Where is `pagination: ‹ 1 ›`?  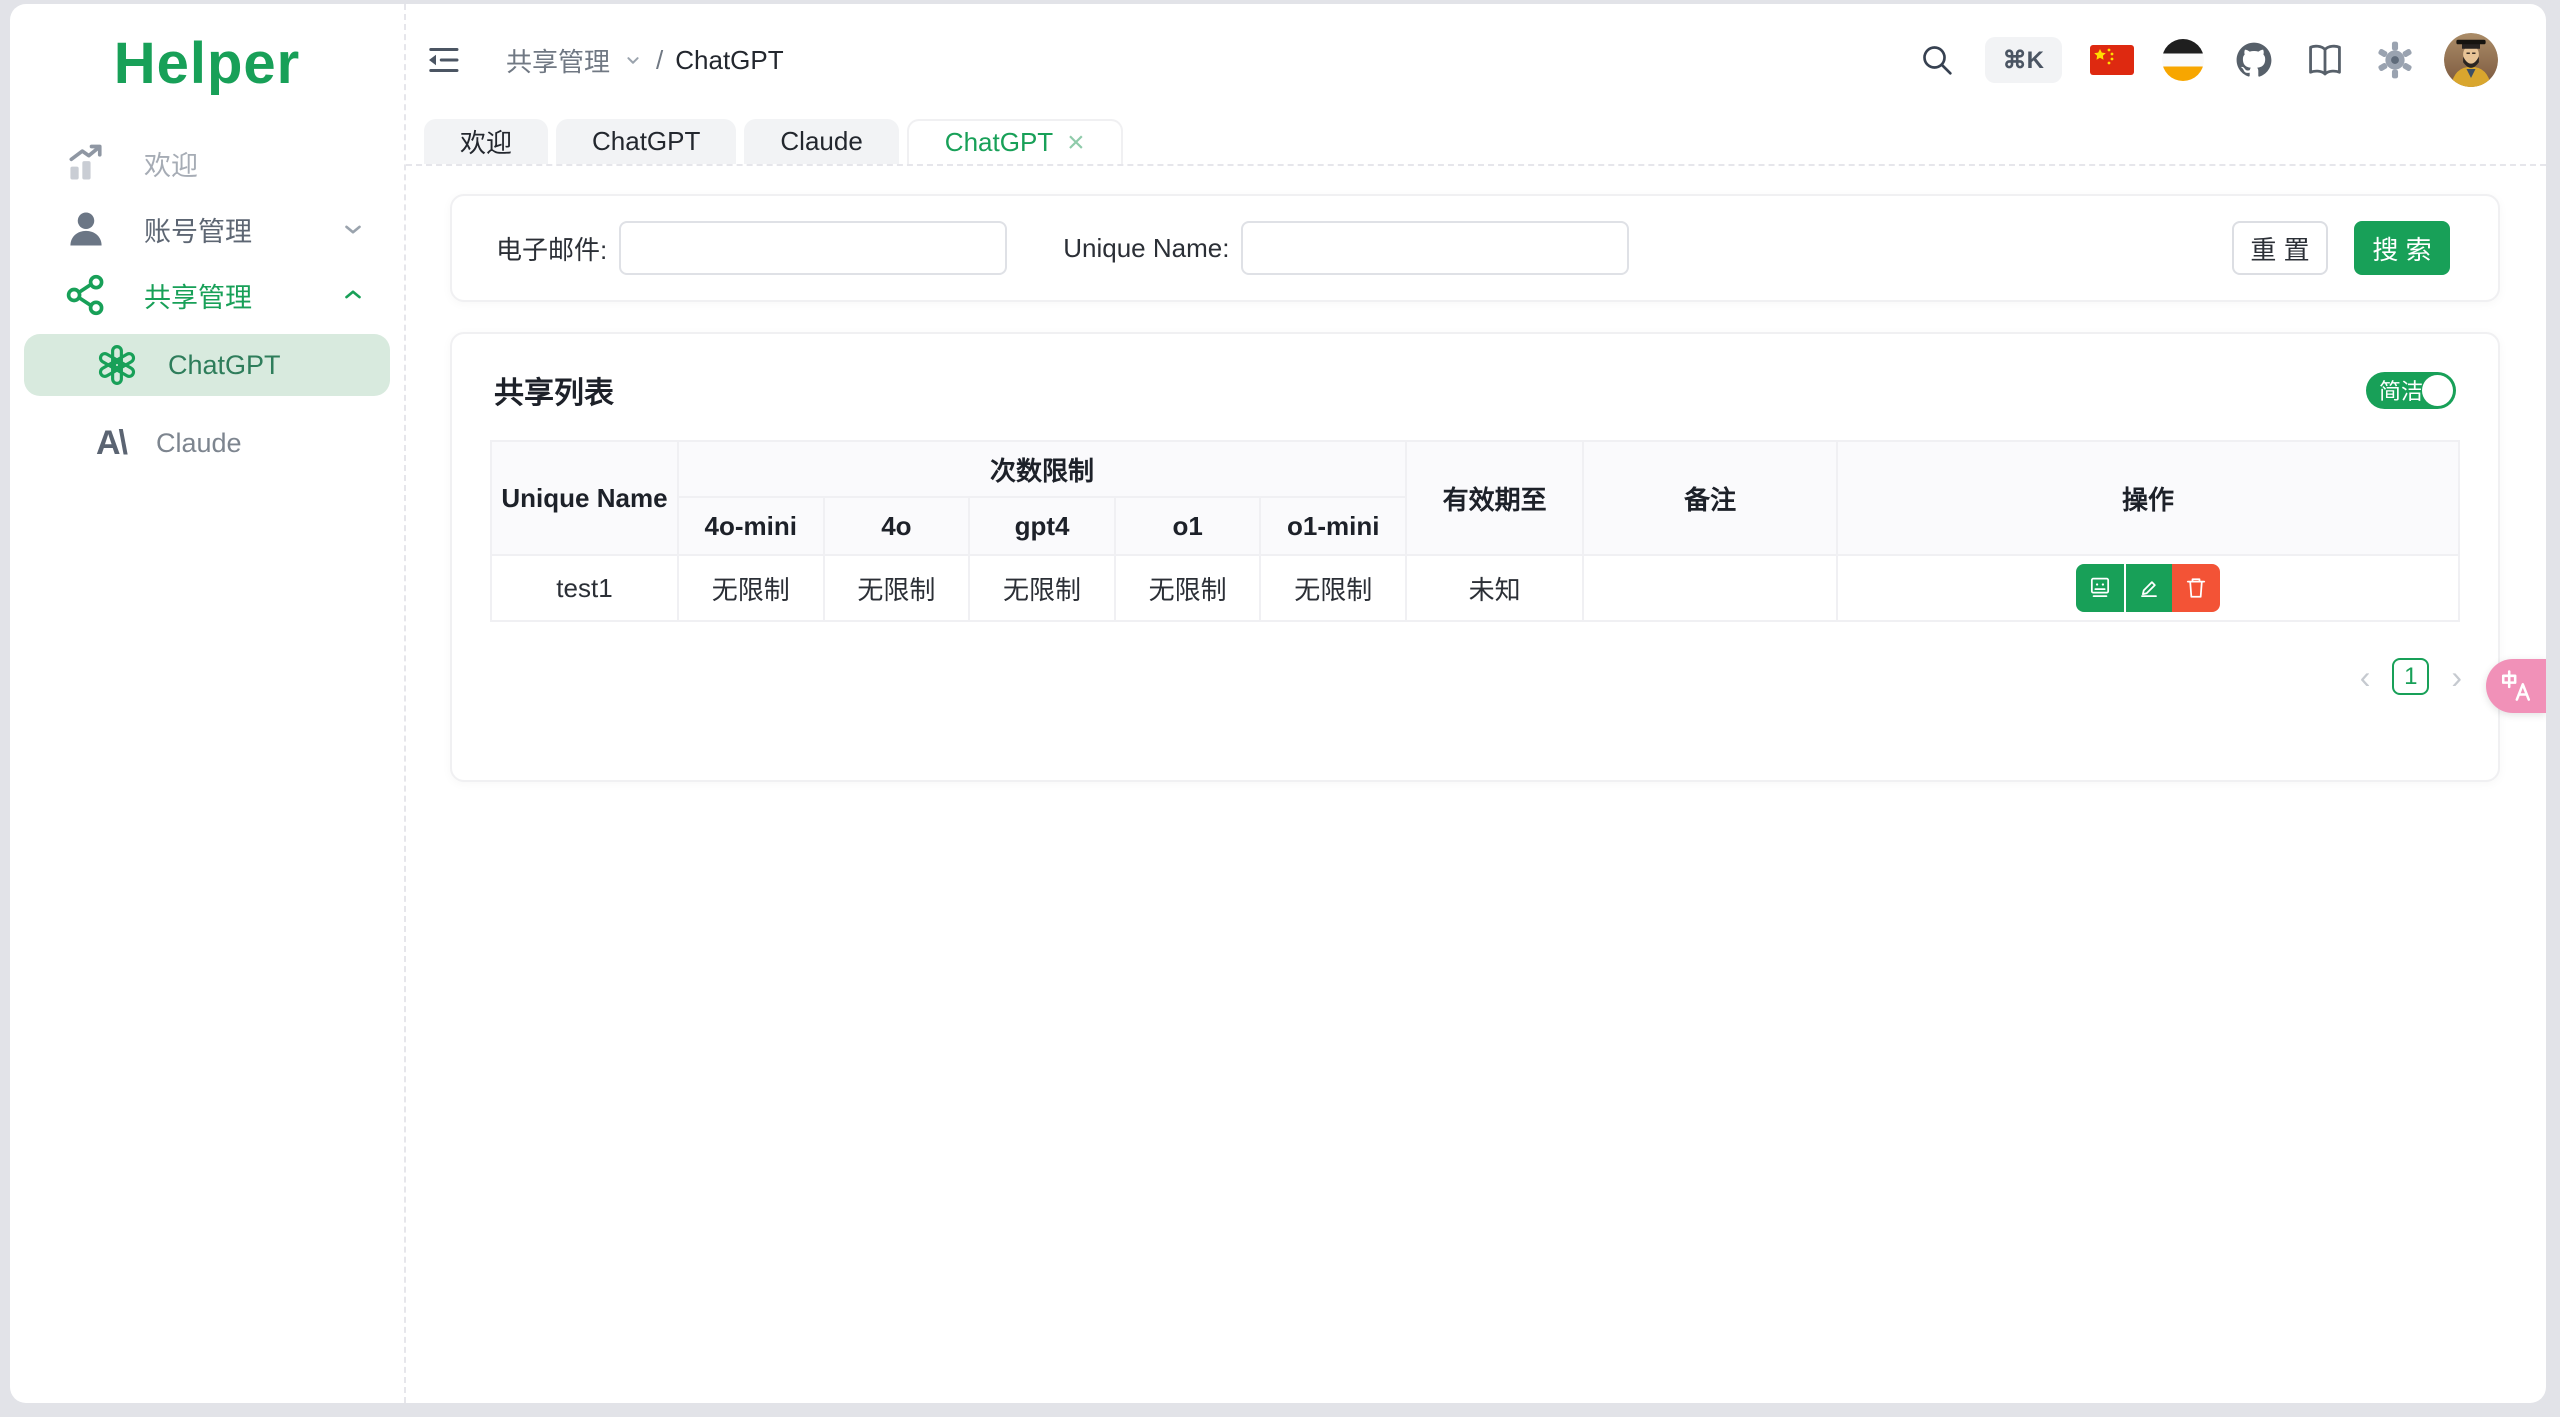
pagination: ‹ 1 › is located at coordinates (1475, 658).